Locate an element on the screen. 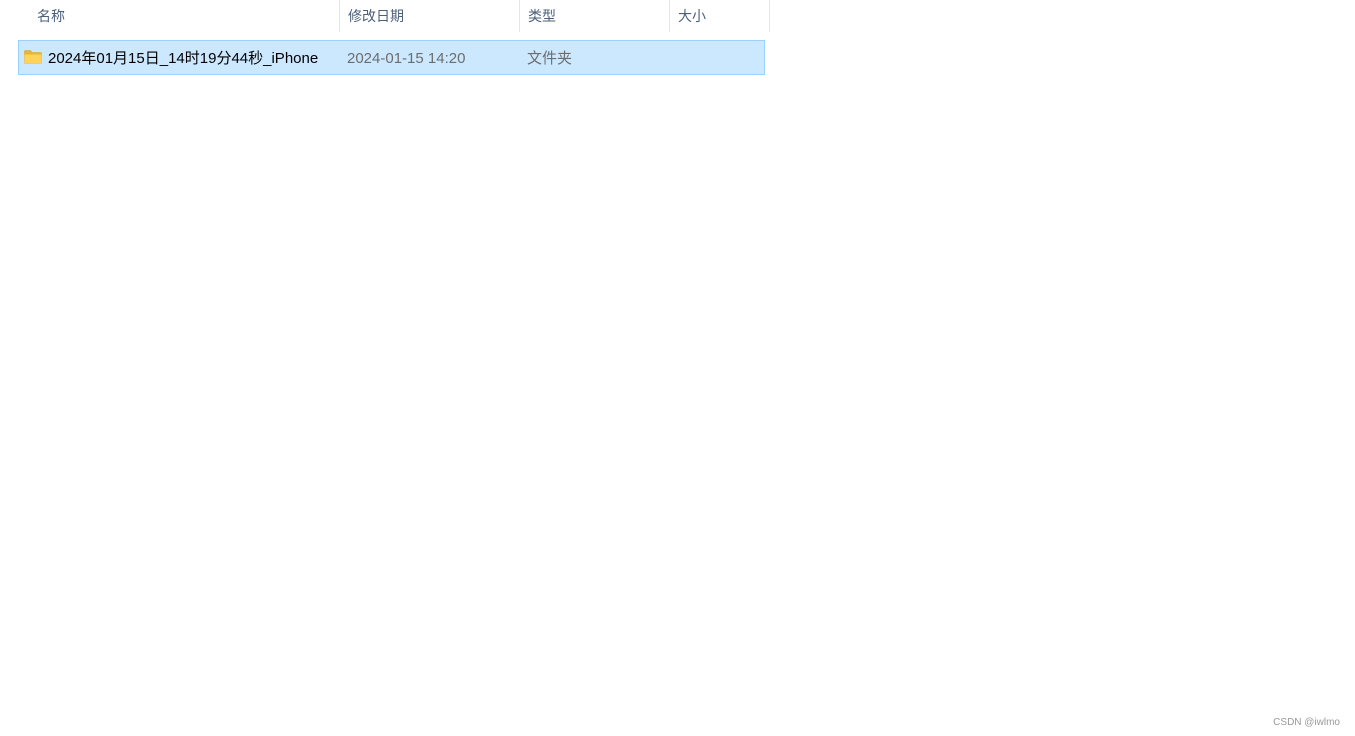  column-header-name: ^ 名称 is located at coordinates (184, 16).